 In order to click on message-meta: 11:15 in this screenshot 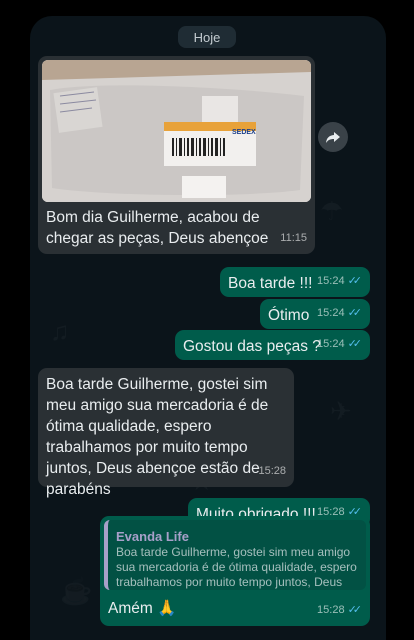, I will do `click(293, 238)`.